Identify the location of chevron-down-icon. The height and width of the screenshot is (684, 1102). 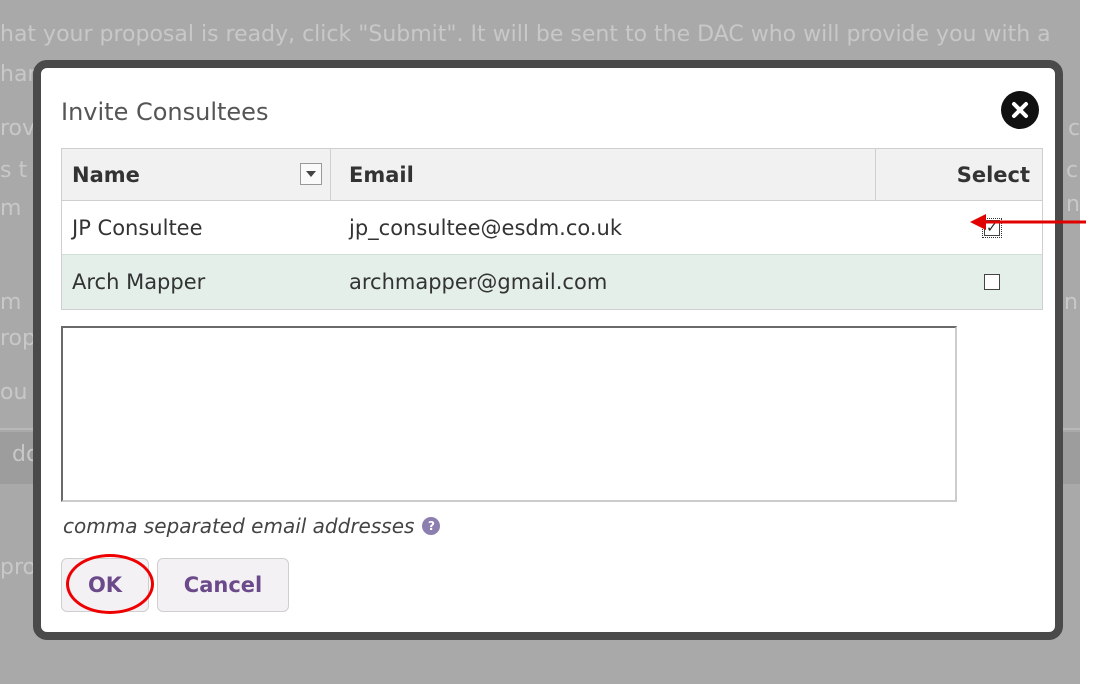
(311, 174).